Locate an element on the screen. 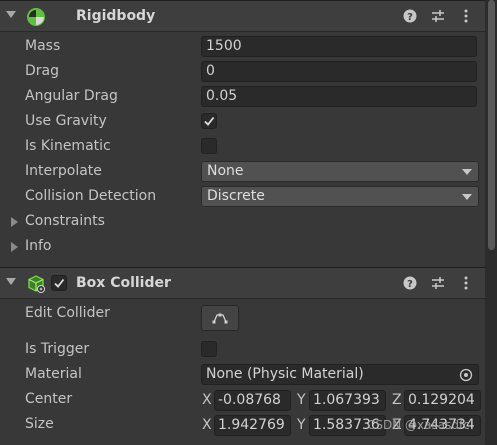  constraints-foldout: Constraints is located at coordinates (242, 221).